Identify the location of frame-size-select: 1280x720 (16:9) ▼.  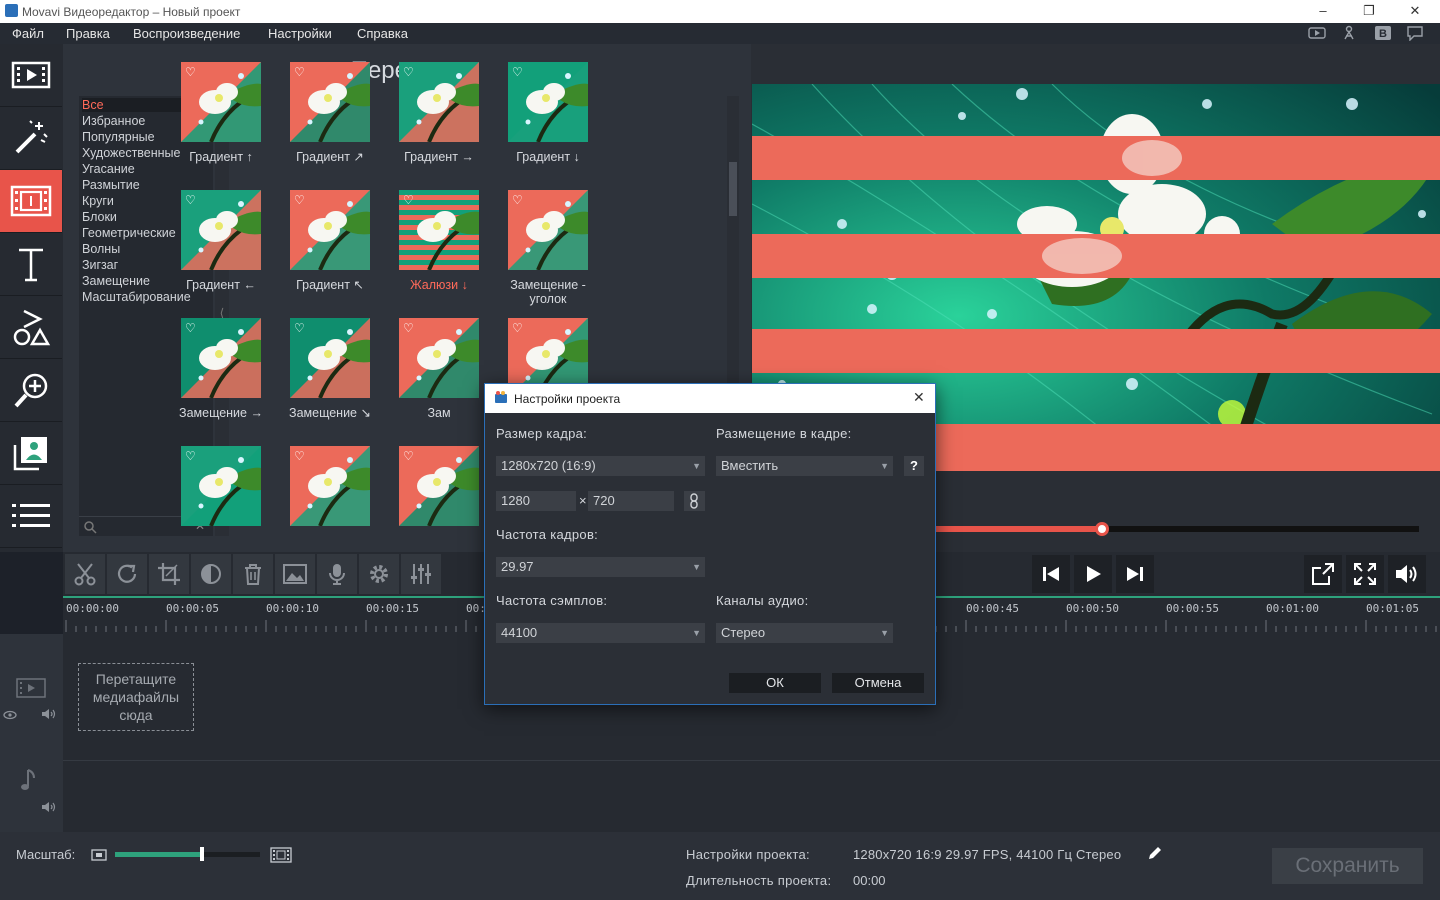
(600, 466).